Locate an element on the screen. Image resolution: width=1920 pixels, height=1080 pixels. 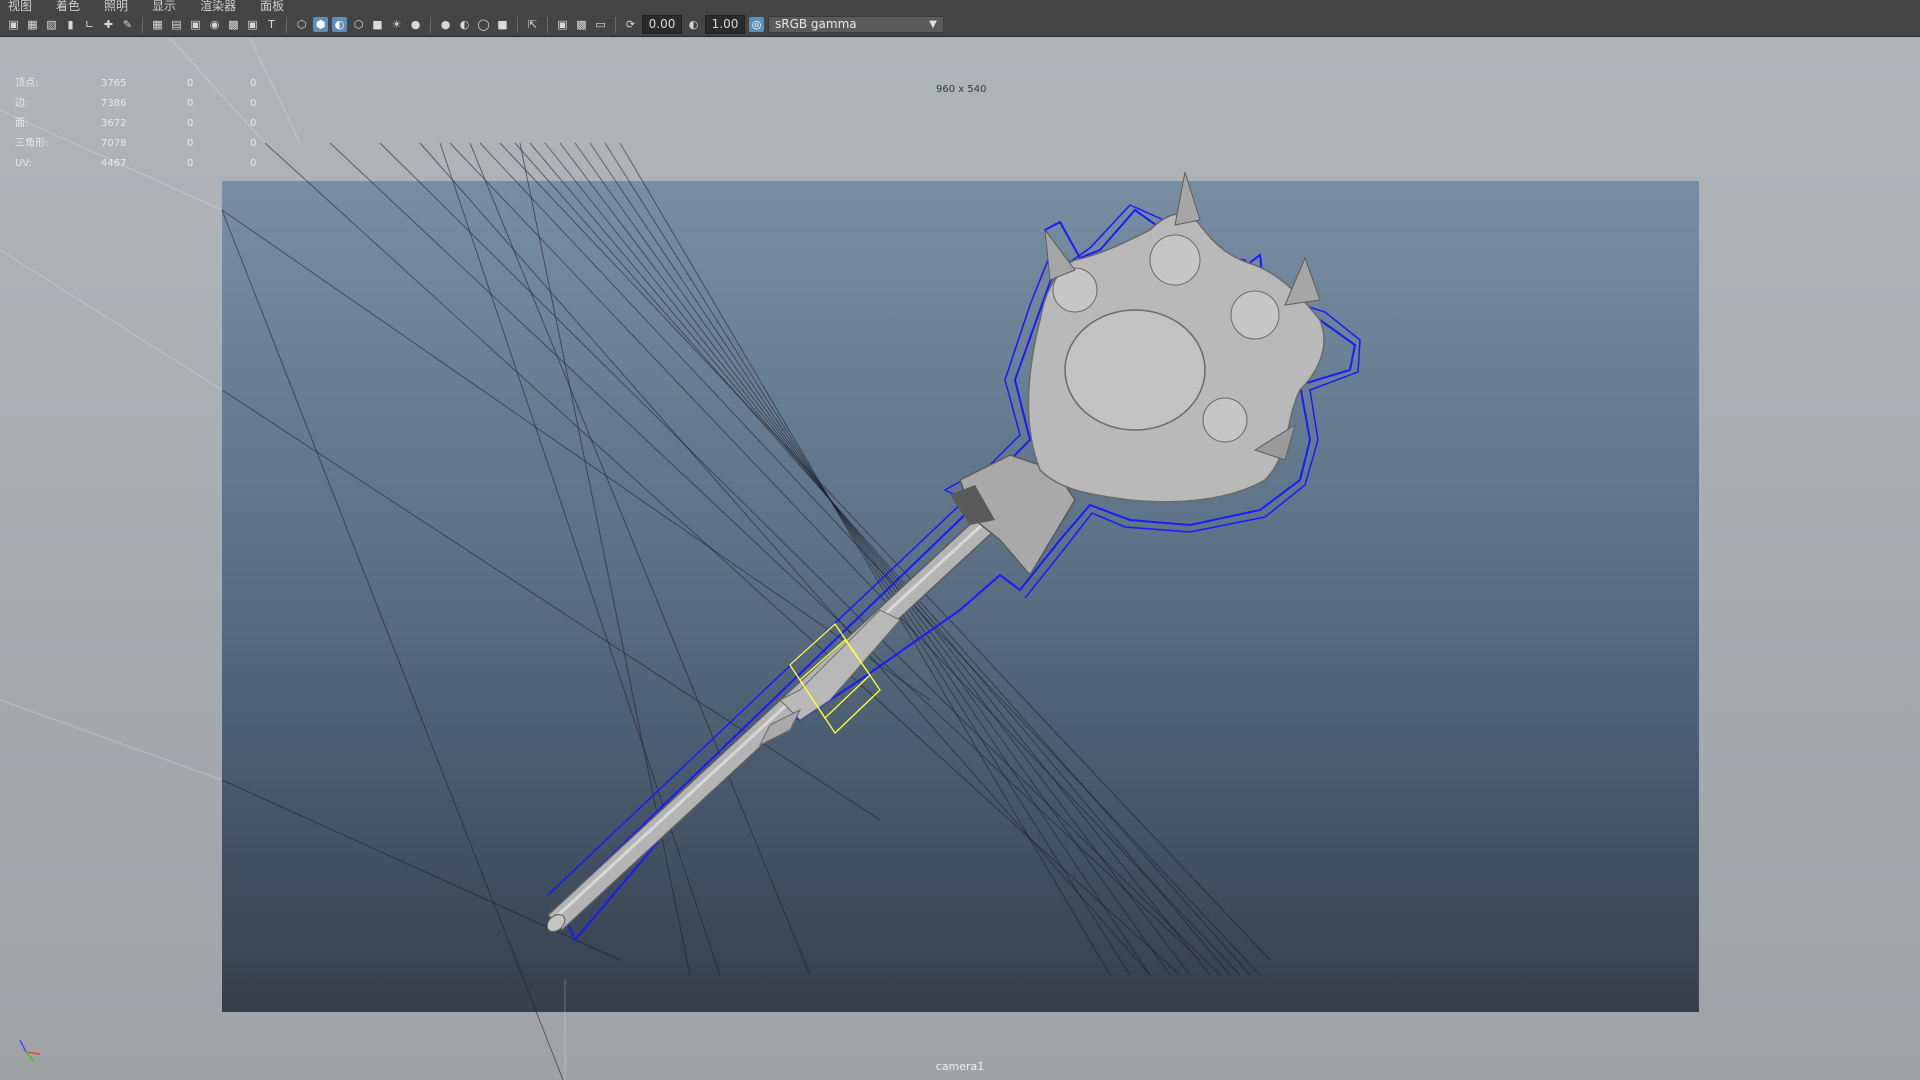
paw-pad is located at coordinates (1135, 370).